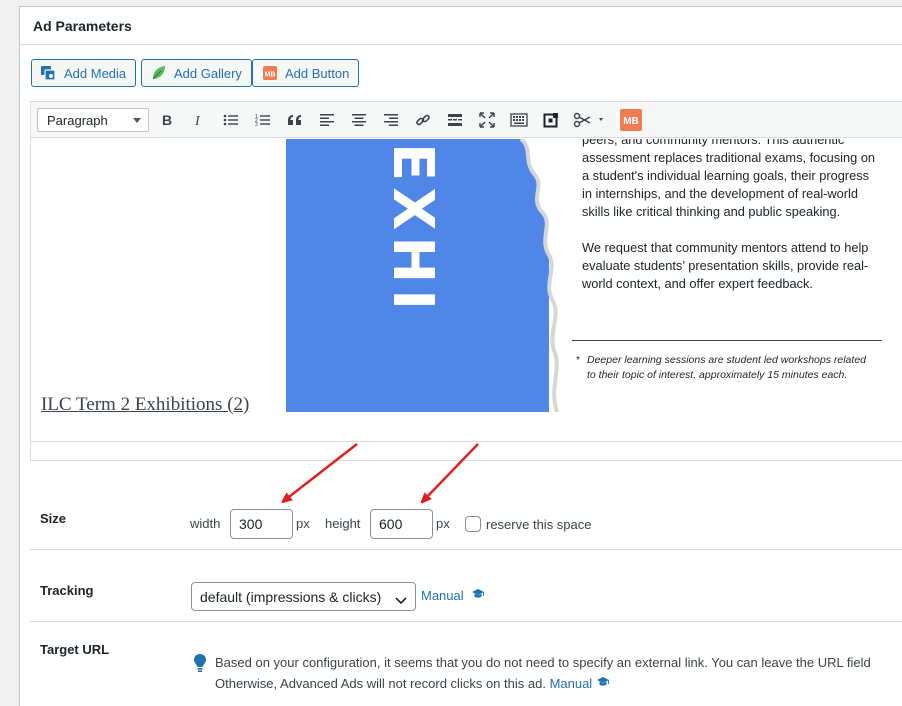 The image size is (902, 706). Describe the element at coordinates (539, 276) in the screenshot. I see `torn-paper-edge` at that location.